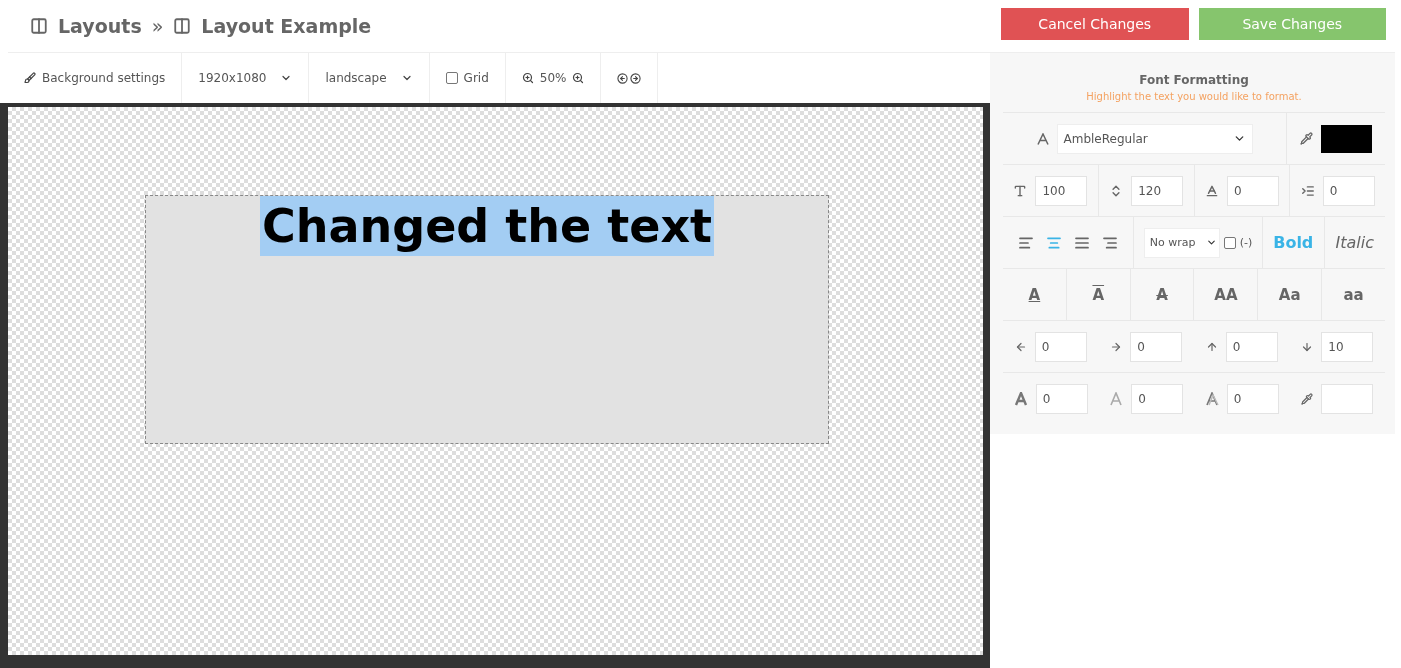 This screenshot has width=1401, height=668. I want to click on number-field: 100, so click(1061, 190).